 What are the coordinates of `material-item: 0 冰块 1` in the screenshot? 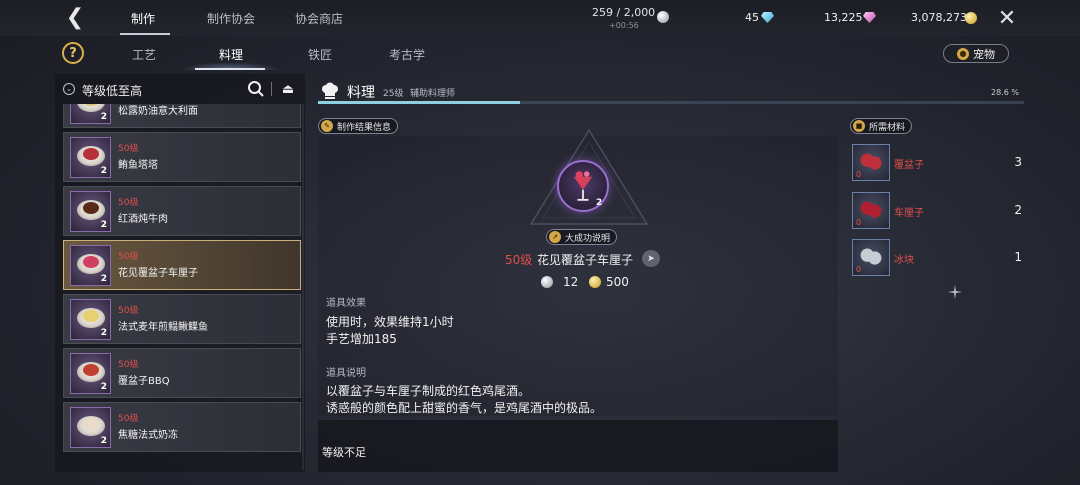 It's located at (937, 258).